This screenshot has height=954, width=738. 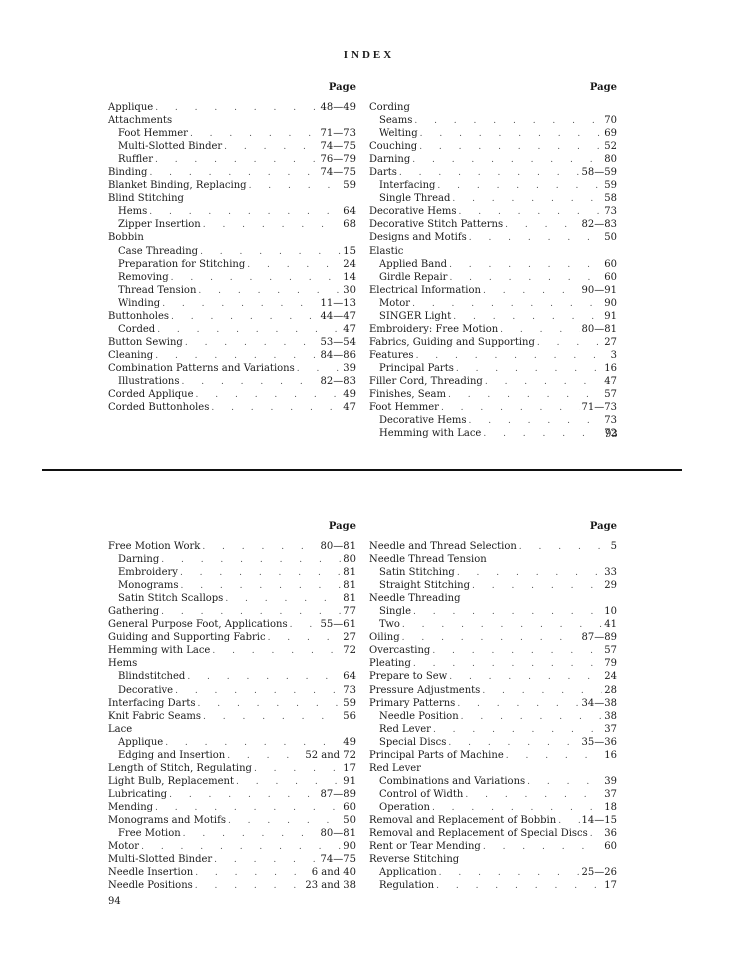 What do you see at coordinates (131, 355) in the screenshot?
I see `index-entry-label: Cleaning` at bounding box center [131, 355].